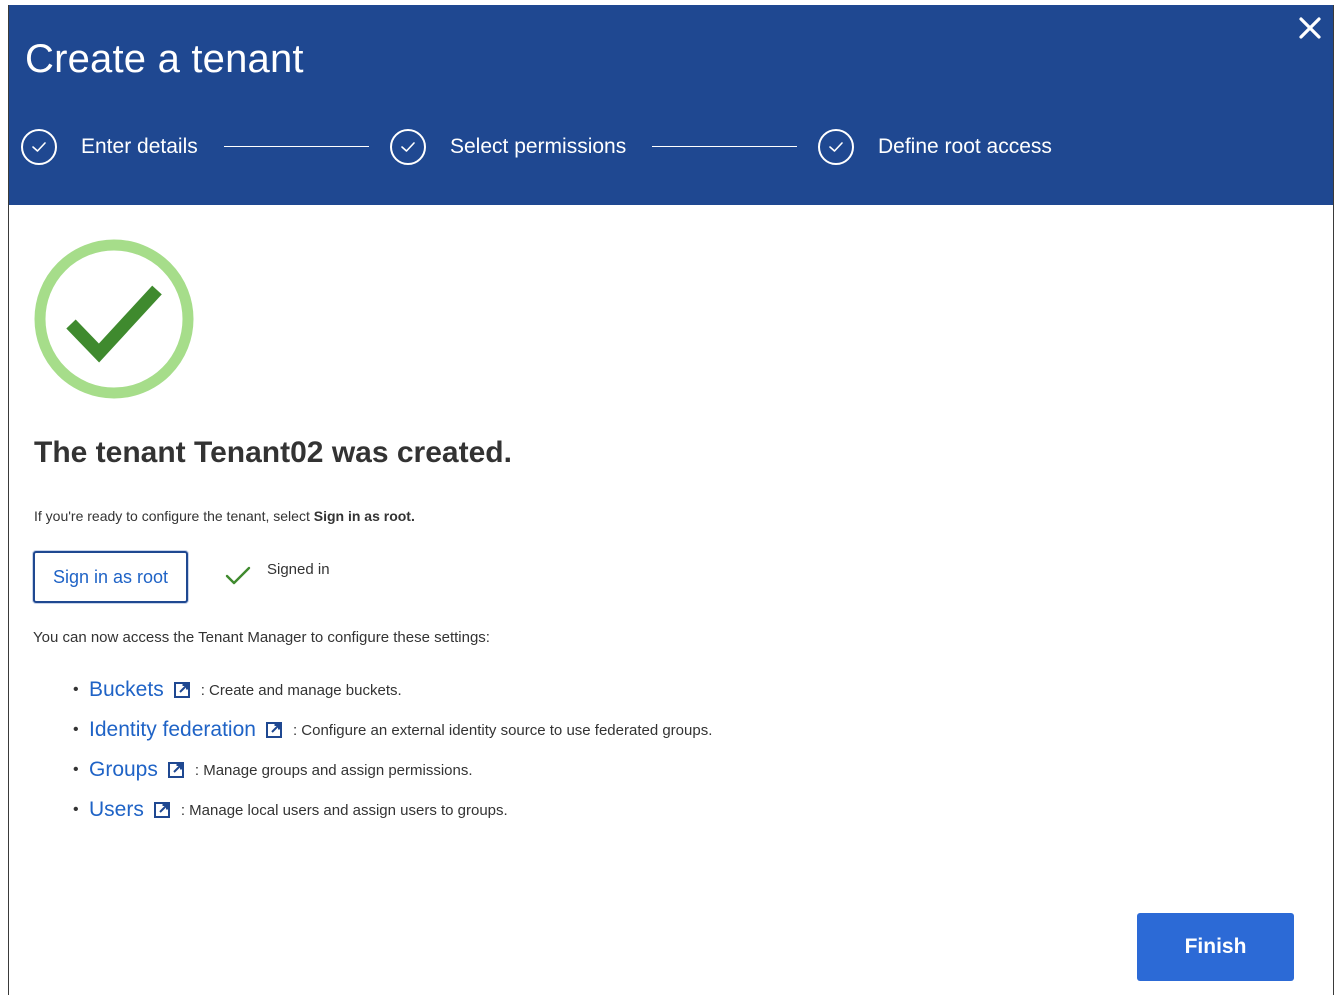 The image size is (1340, 995). What do you see at coordinates (110, 577) in the screenshot?
I see `sign-in-as-root-button: Sign in as root` at bounding box center [110, 577].